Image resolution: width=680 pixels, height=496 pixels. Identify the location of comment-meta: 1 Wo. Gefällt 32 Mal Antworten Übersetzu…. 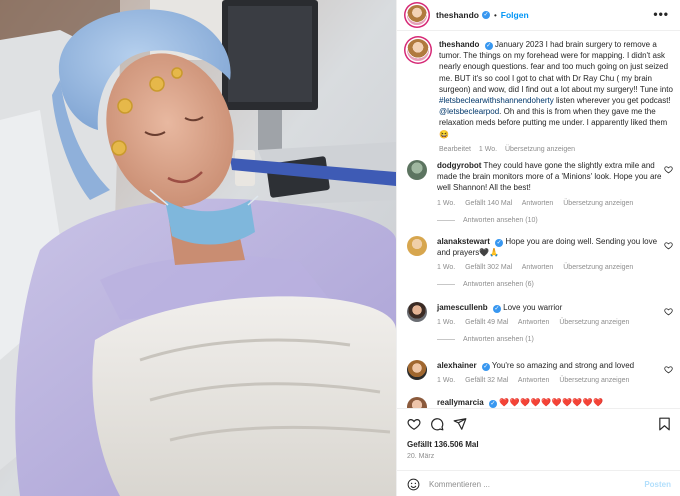
(551, 380).